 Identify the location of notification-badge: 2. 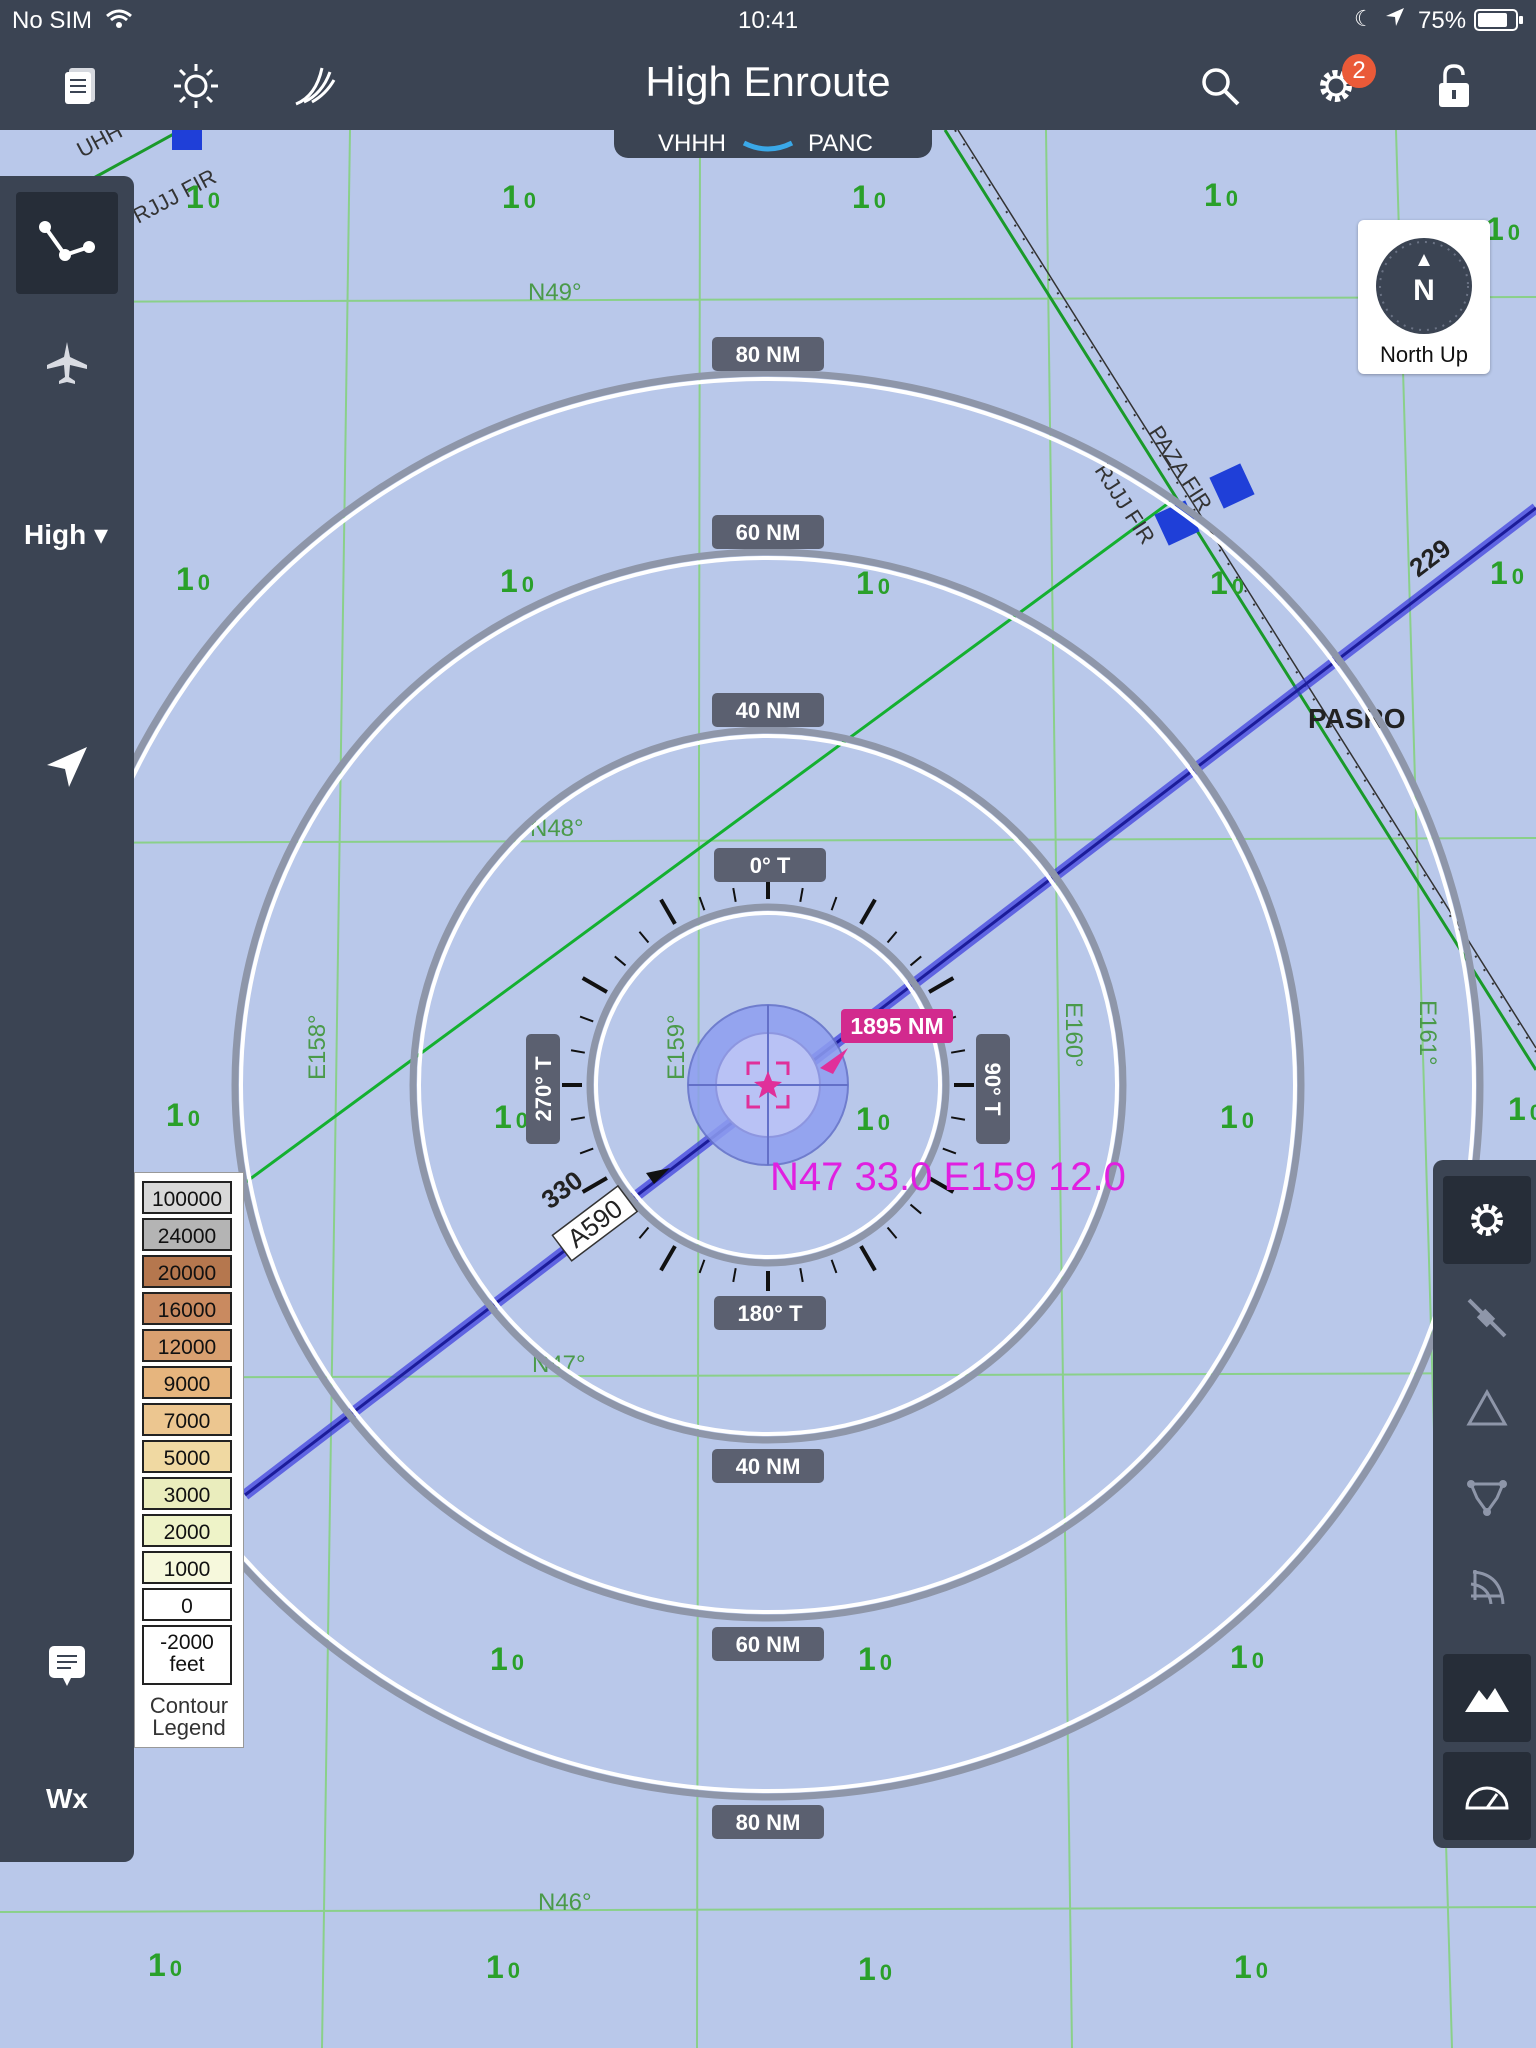
(1359, 71).